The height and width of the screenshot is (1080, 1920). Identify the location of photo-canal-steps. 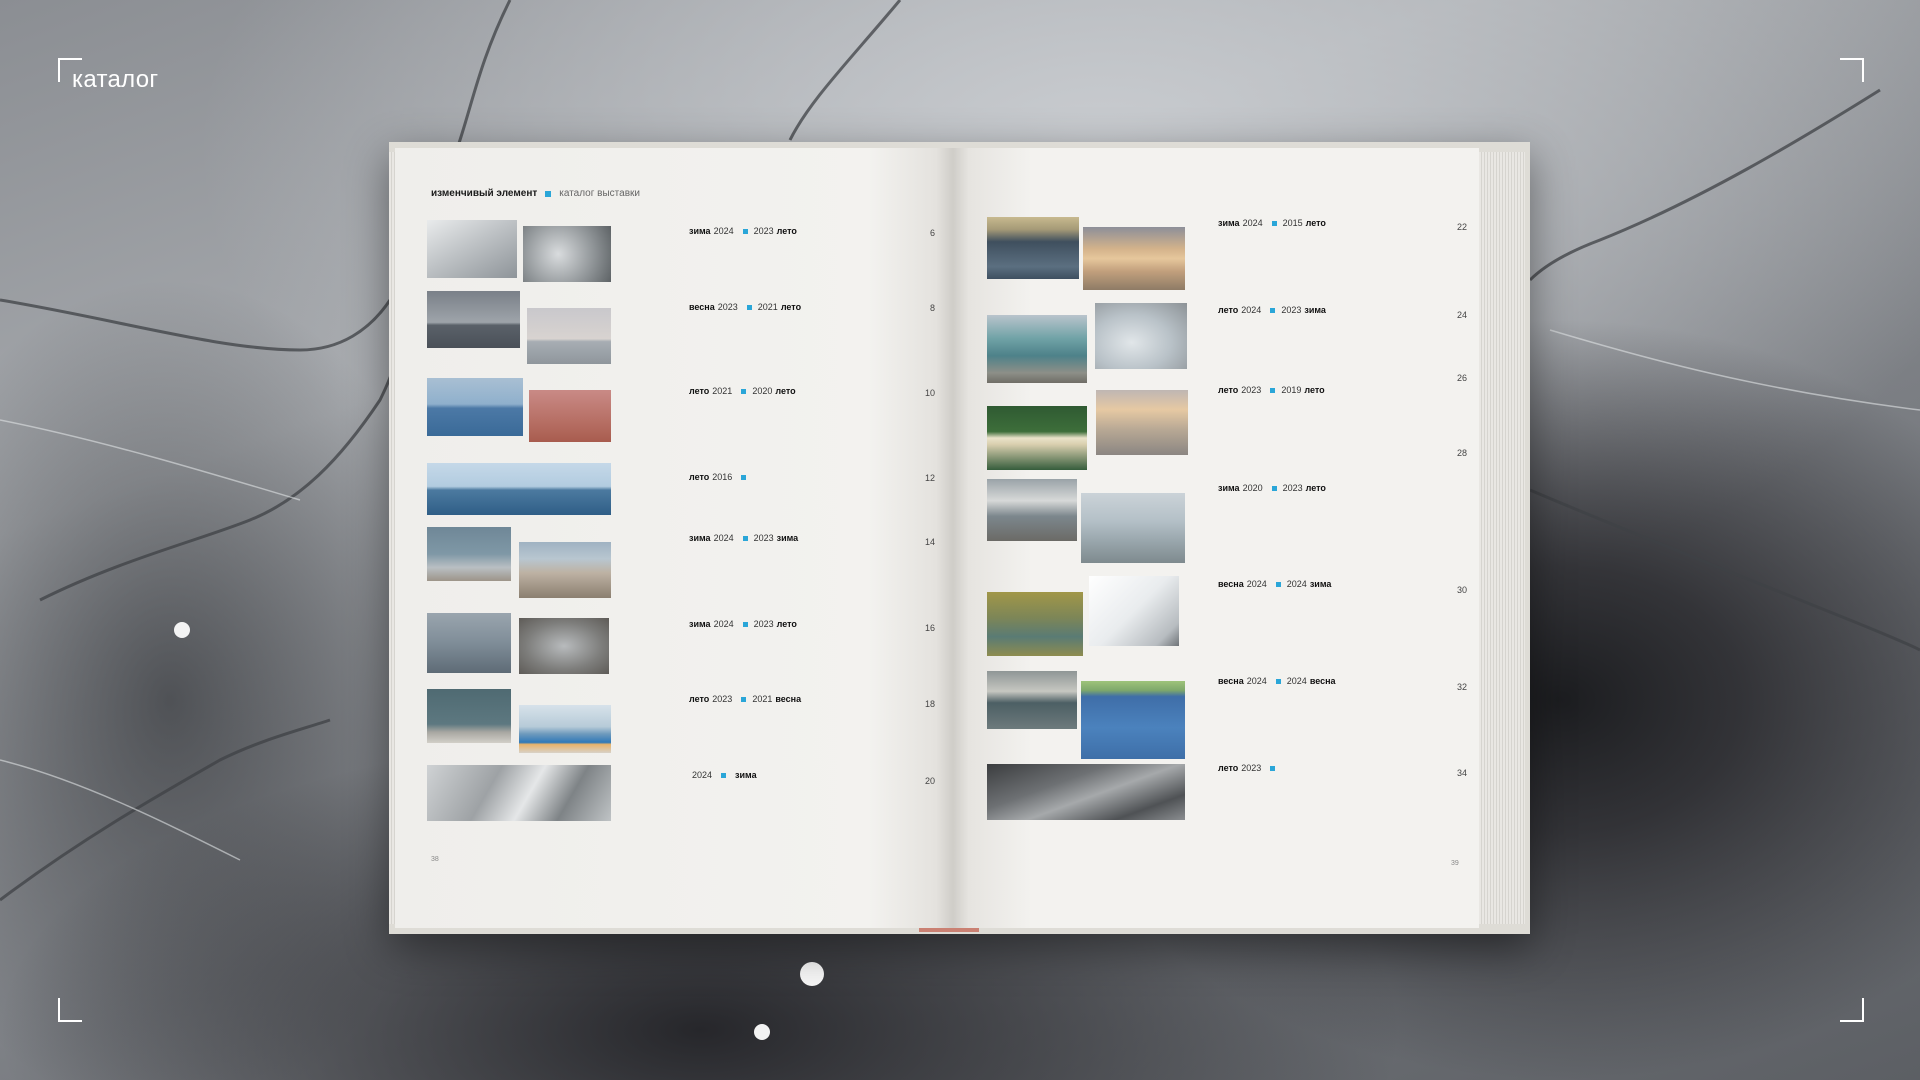
(1032, 700).